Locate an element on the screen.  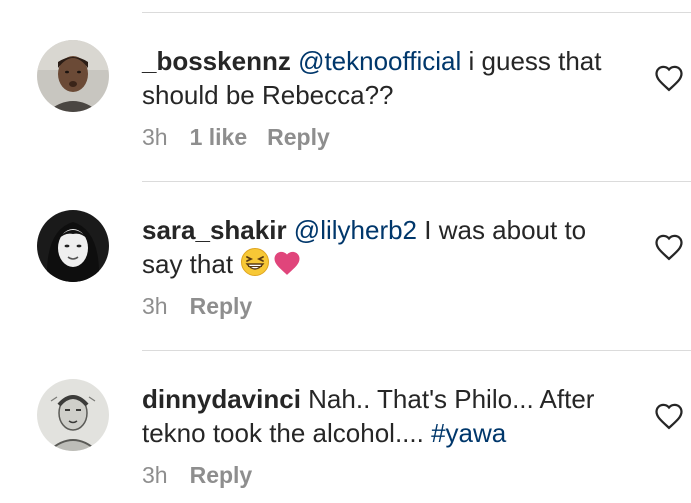
comment-username: sara_shakir is located at coordinates (214, 230).